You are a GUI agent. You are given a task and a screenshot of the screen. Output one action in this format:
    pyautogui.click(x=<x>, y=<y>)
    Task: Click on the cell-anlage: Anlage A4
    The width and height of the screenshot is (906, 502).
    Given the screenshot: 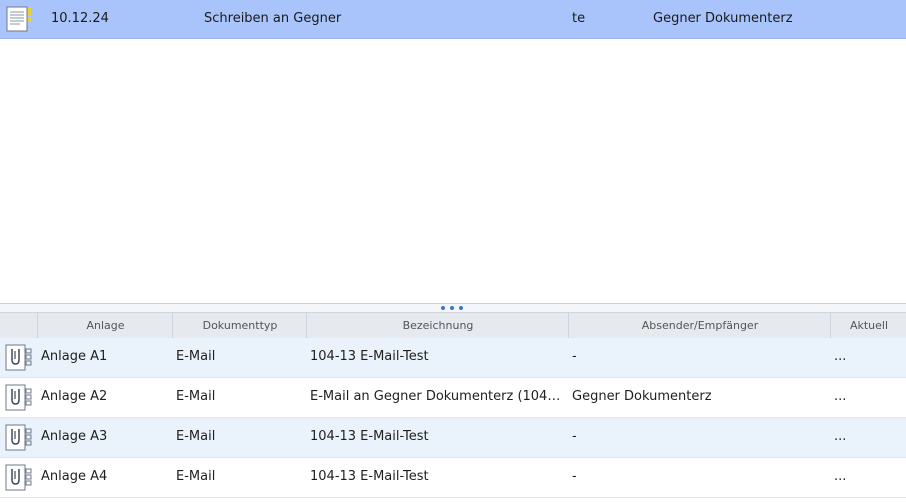 What is the action you would take?
    pyautogui.click(x=74, y=476)
    